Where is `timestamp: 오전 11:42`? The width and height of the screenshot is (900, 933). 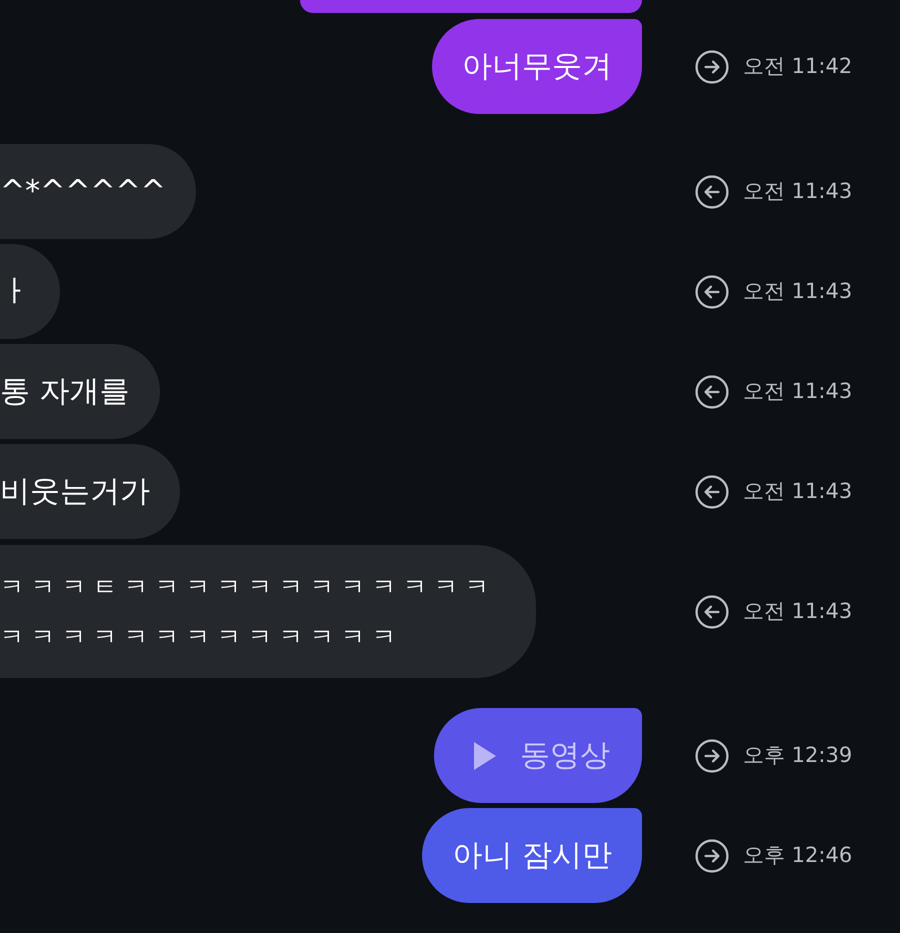
timestamp: 오전 11:42 is located at coordinates (797, 66).